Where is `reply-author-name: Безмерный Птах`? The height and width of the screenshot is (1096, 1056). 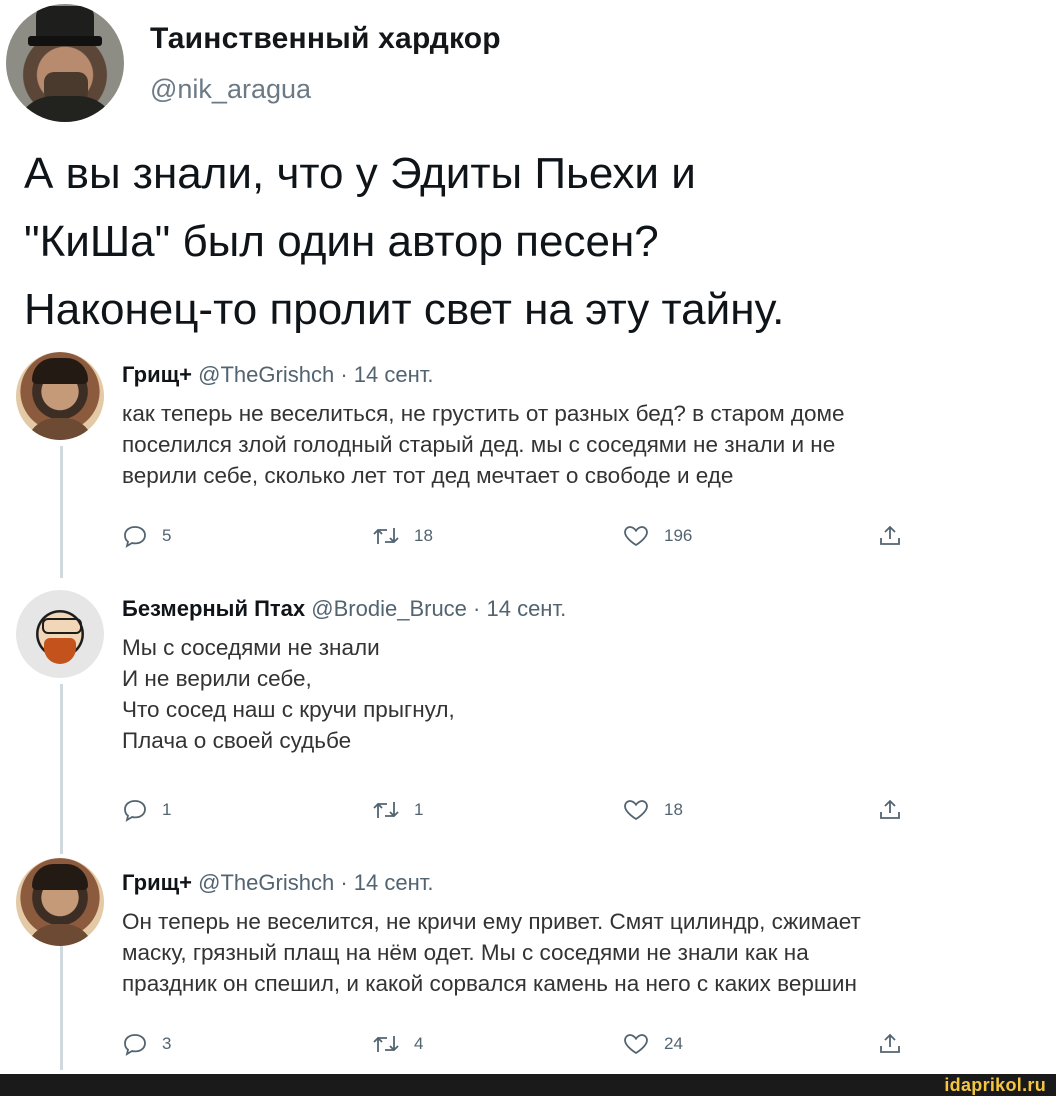 reply-author-name: Безмерный Птах is located at coordinates (213, 608).